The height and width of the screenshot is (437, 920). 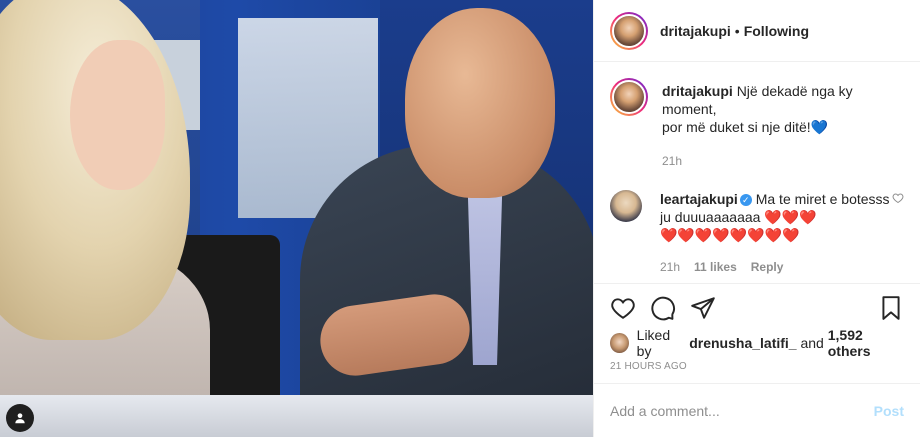 I want to click on user-tag-icon, so click(x=20, y=418).